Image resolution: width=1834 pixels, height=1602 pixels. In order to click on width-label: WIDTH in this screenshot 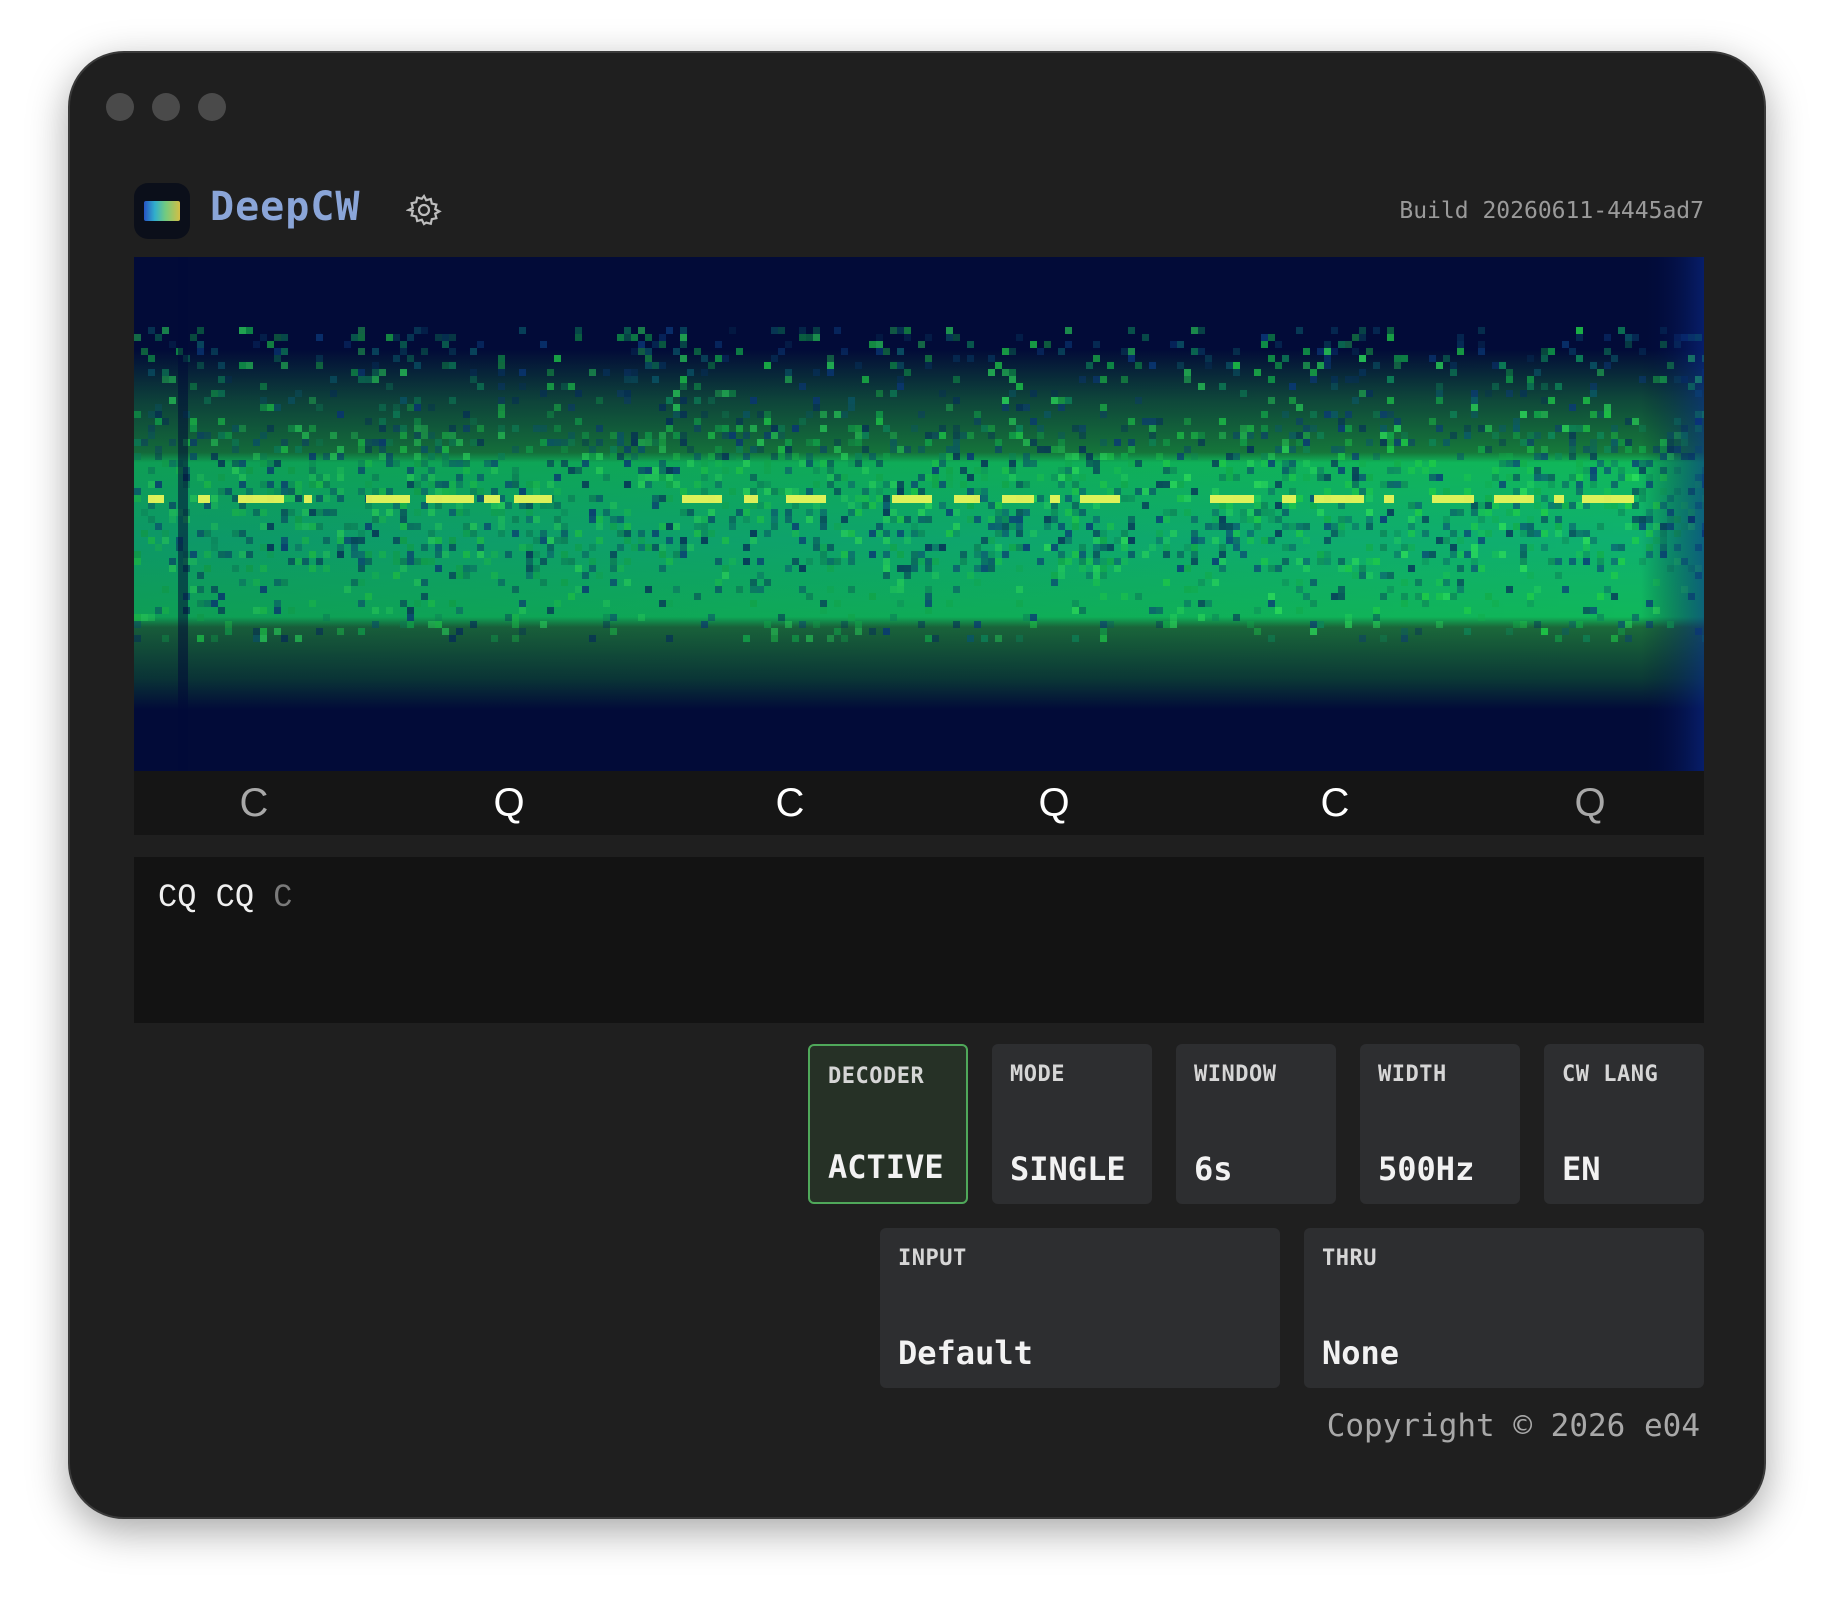, I will do `click(1412, 1074)`.